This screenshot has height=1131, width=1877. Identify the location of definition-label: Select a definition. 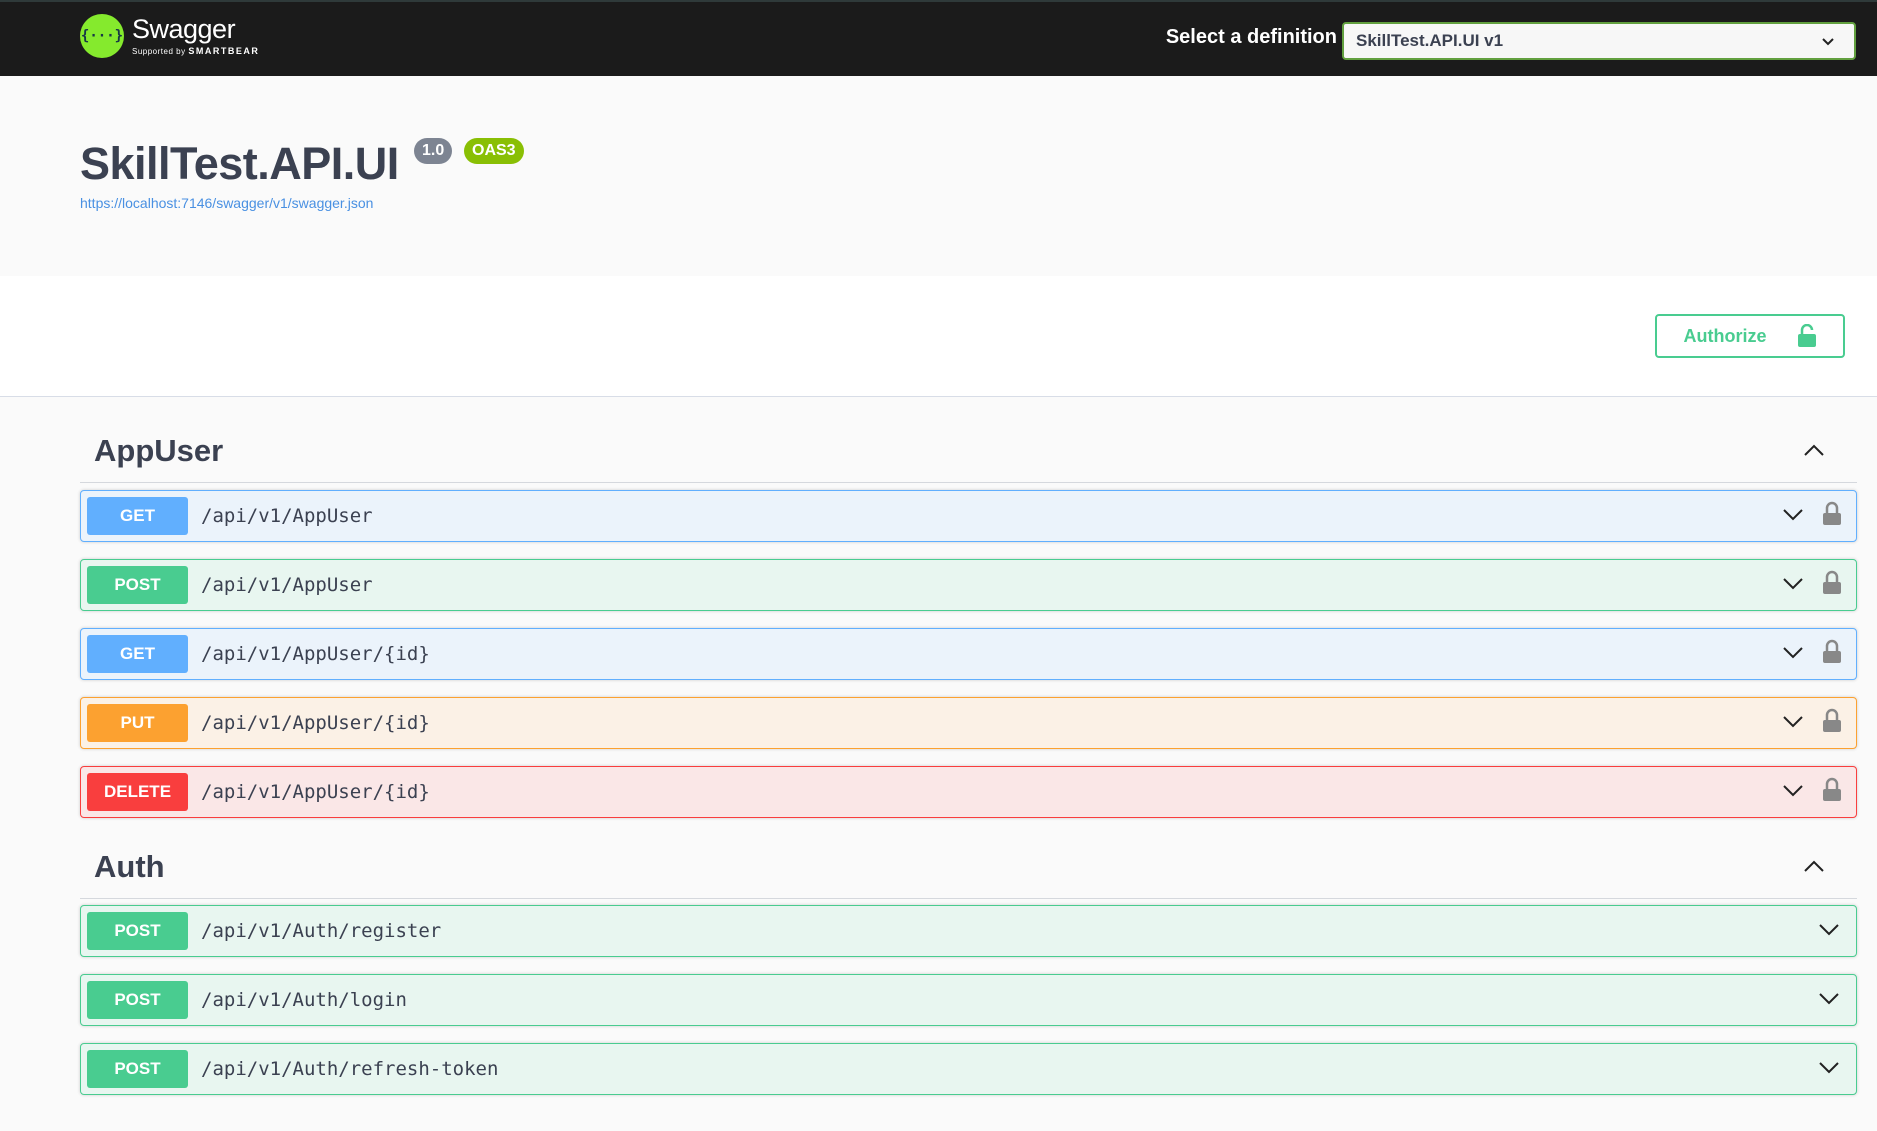
(1251, 37).